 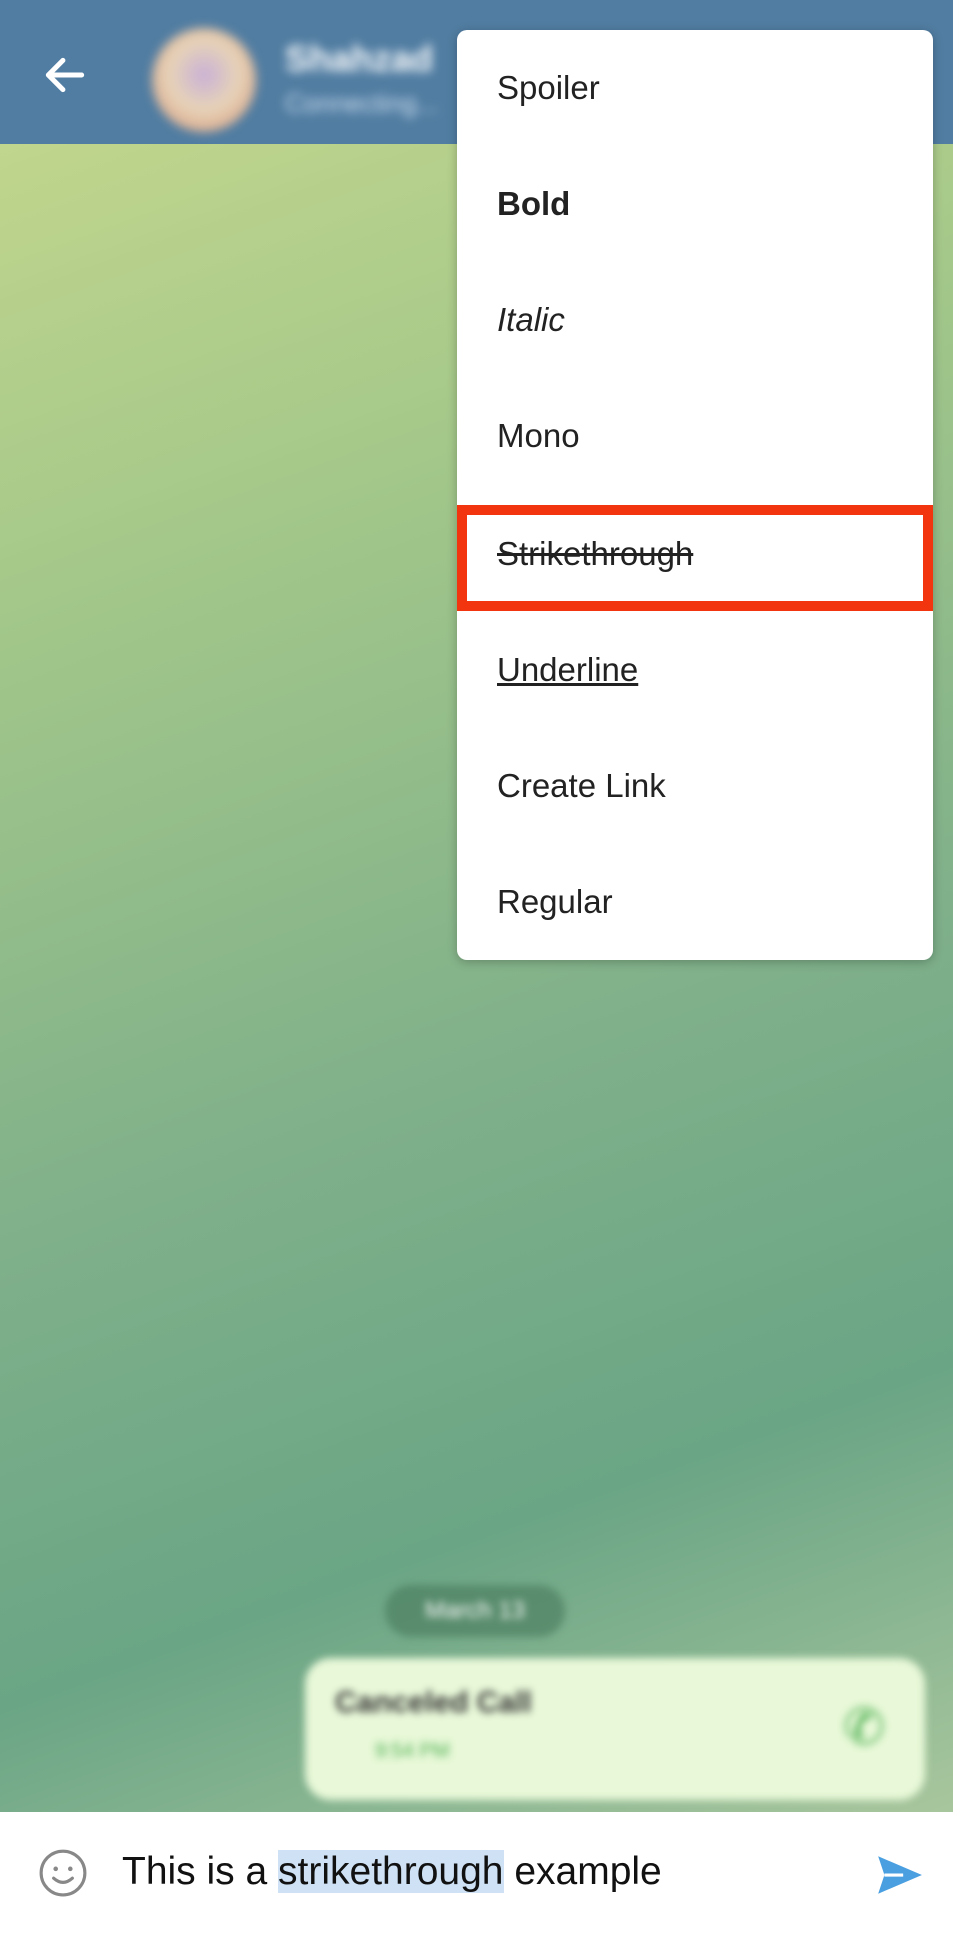 I want to click on menu-item-italic: Italic, so click(x=695, y=320).